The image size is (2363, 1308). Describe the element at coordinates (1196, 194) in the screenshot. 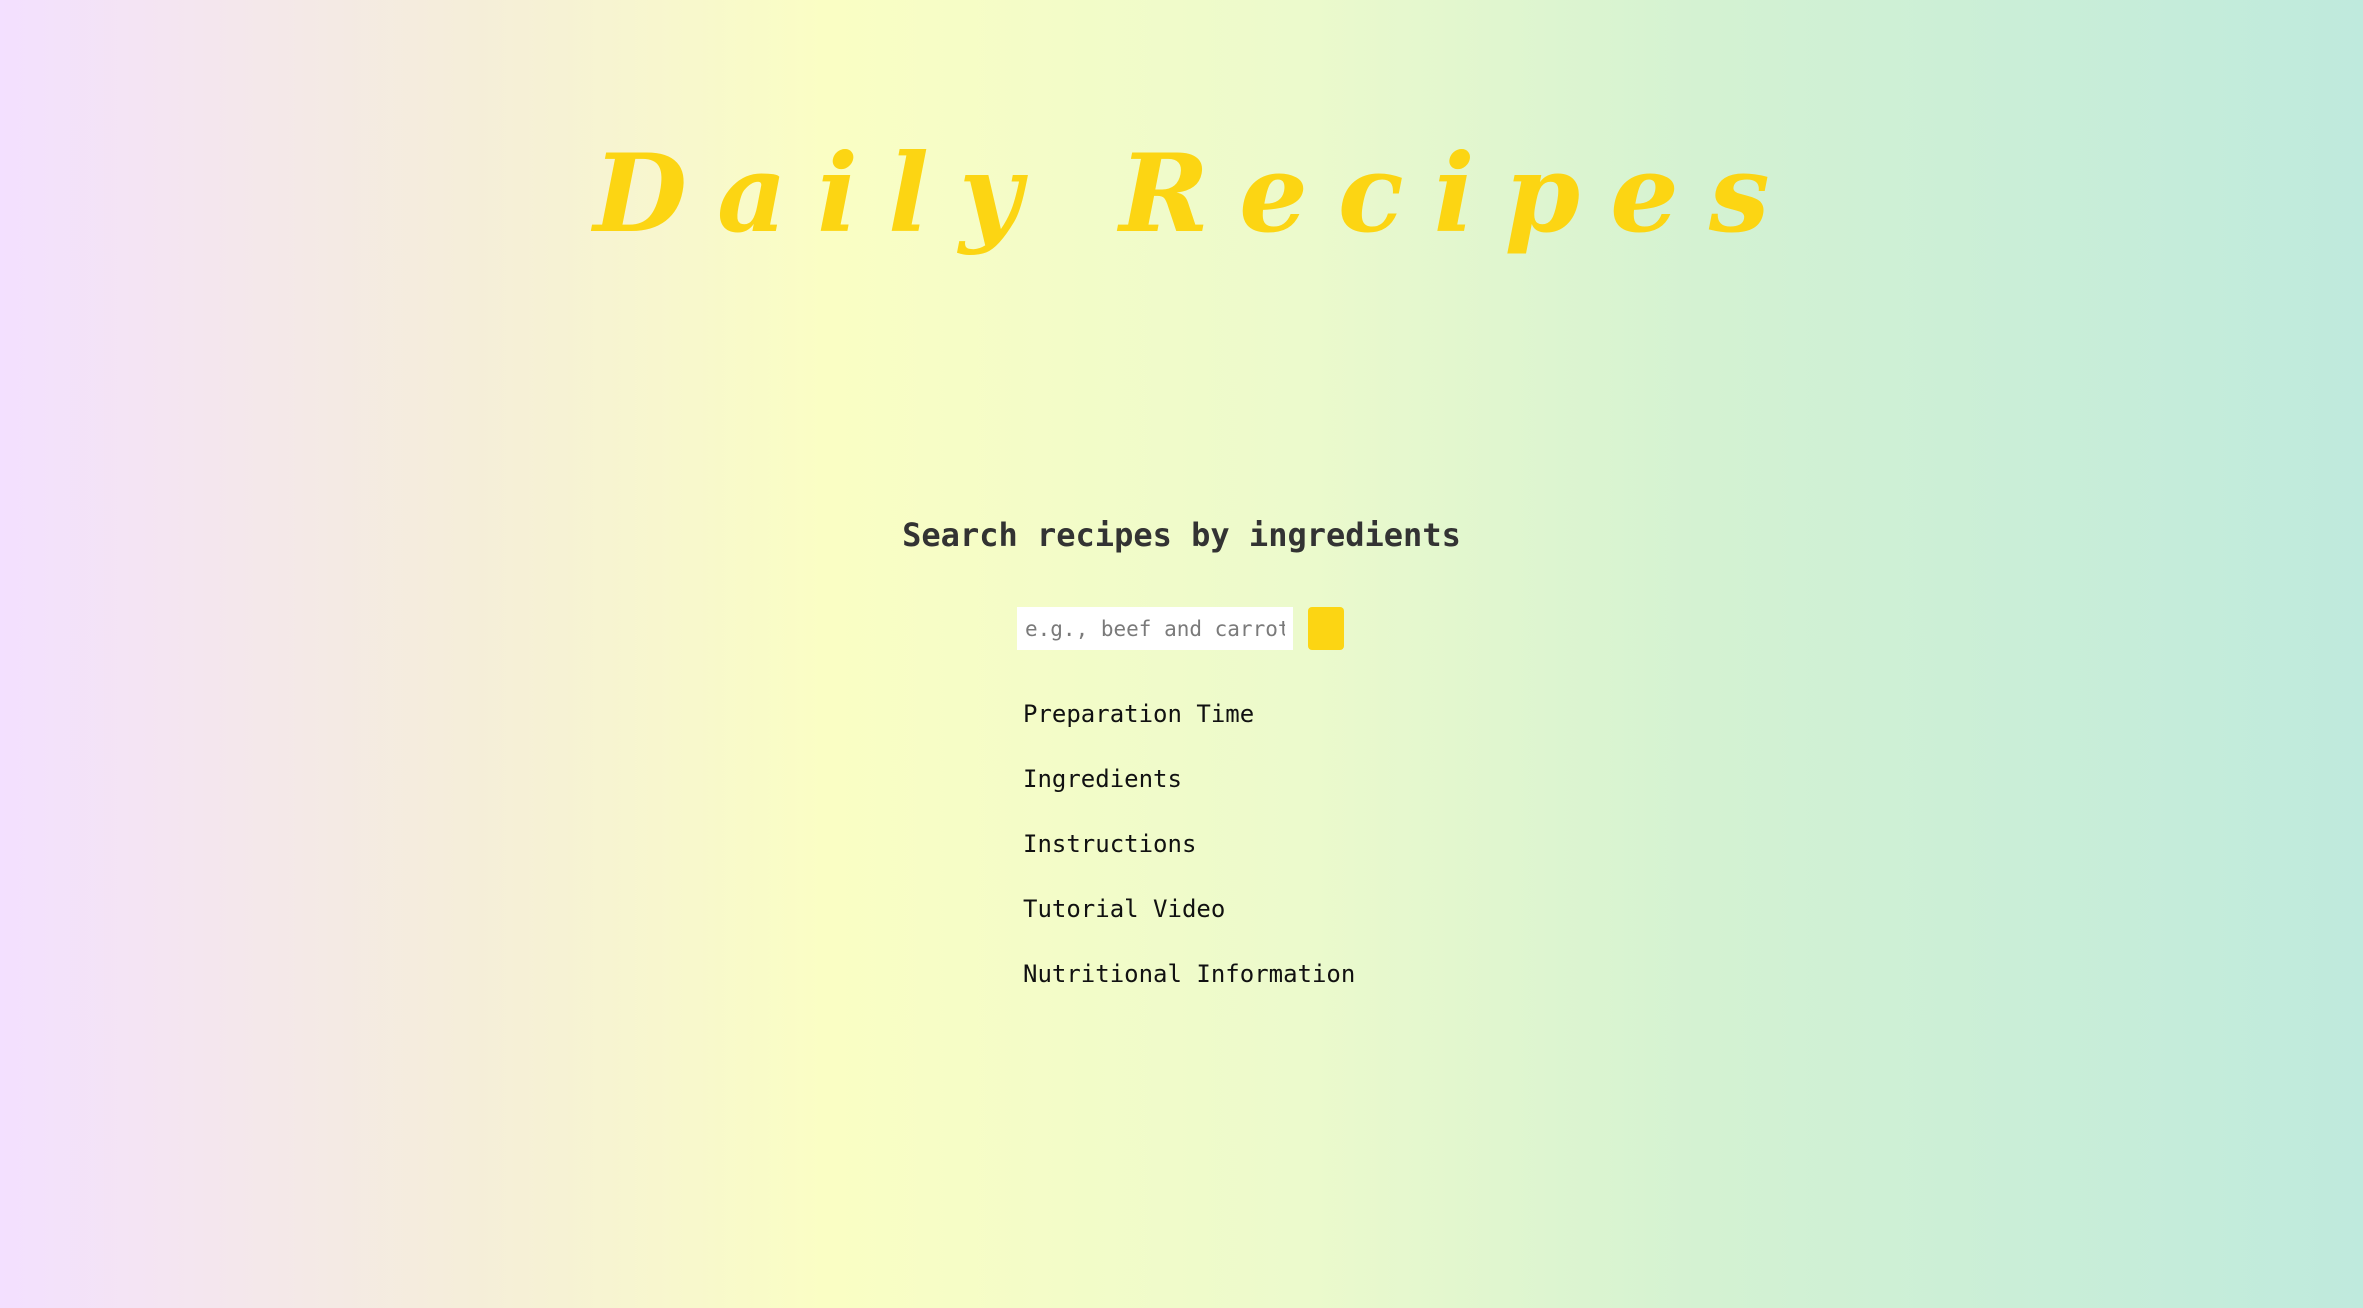

I see `page-title: Daily Recipes` at that location.